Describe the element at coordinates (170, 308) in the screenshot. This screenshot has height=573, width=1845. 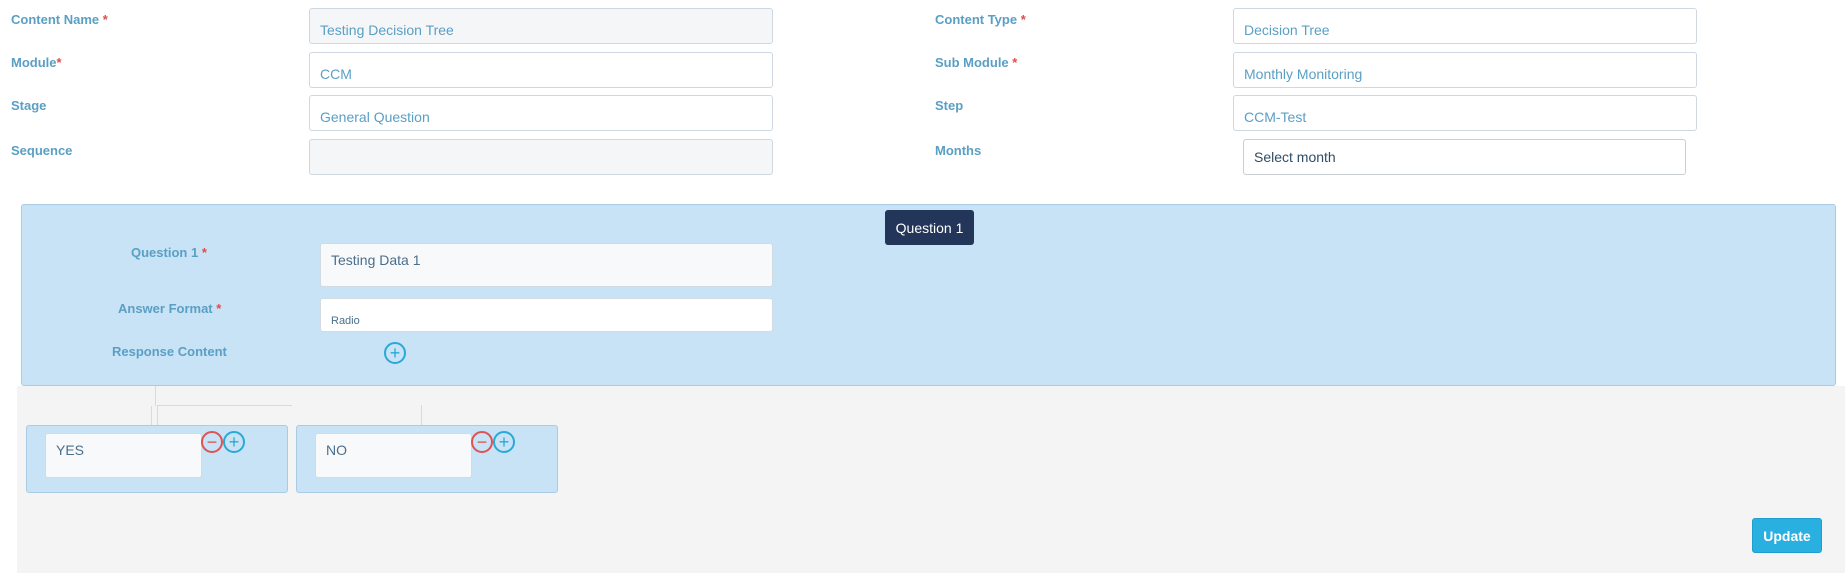
I see `answer-format-label: Answer Format *` at that location.